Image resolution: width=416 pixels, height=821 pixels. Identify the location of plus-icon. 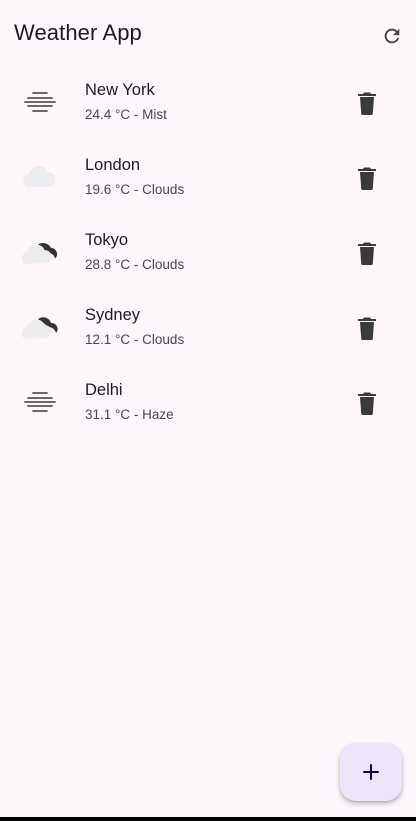
(371, 772).